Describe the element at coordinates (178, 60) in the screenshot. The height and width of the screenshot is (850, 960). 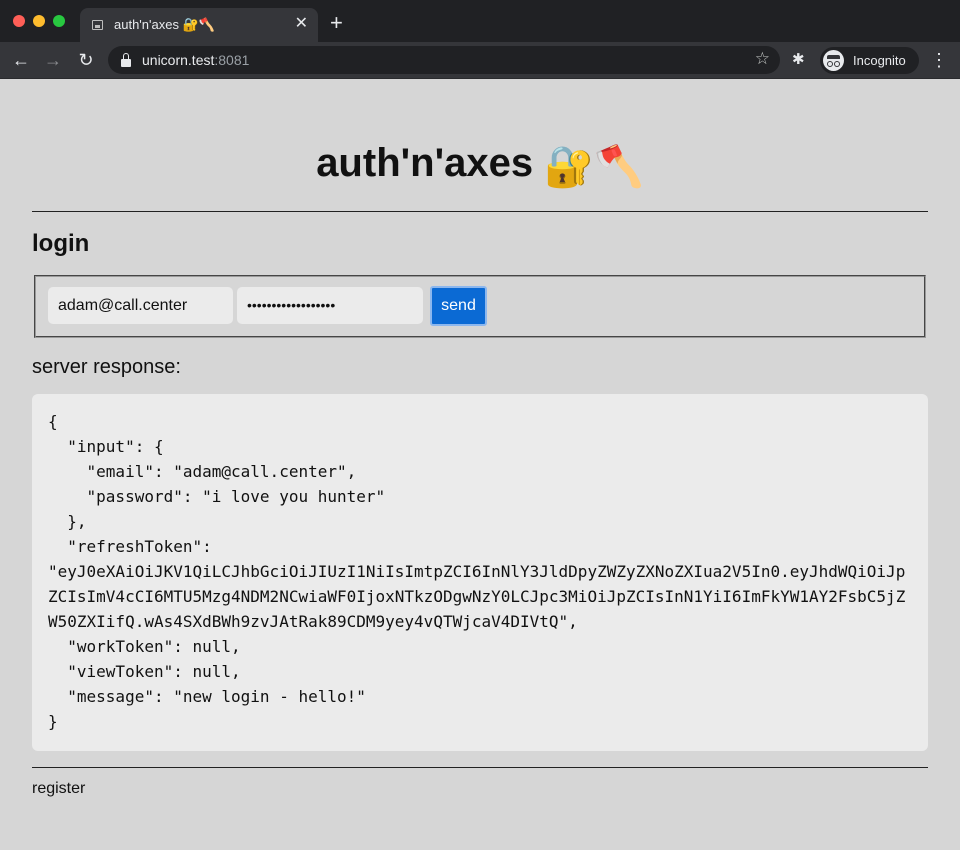
I see `url-host: unicorn.test` at that location.